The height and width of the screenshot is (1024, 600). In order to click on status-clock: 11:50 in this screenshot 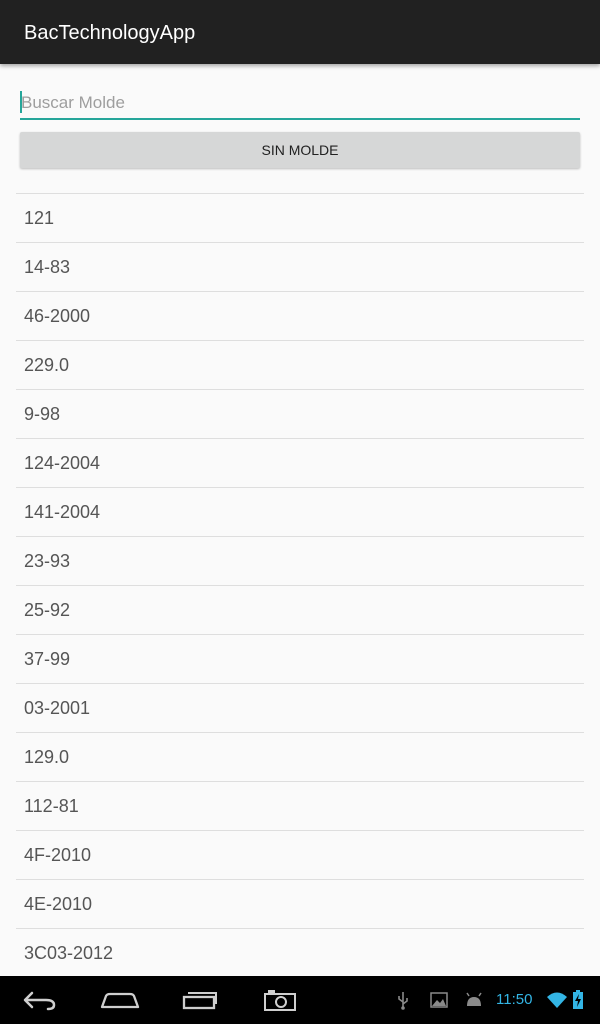, I will do `click(514, 999)`.